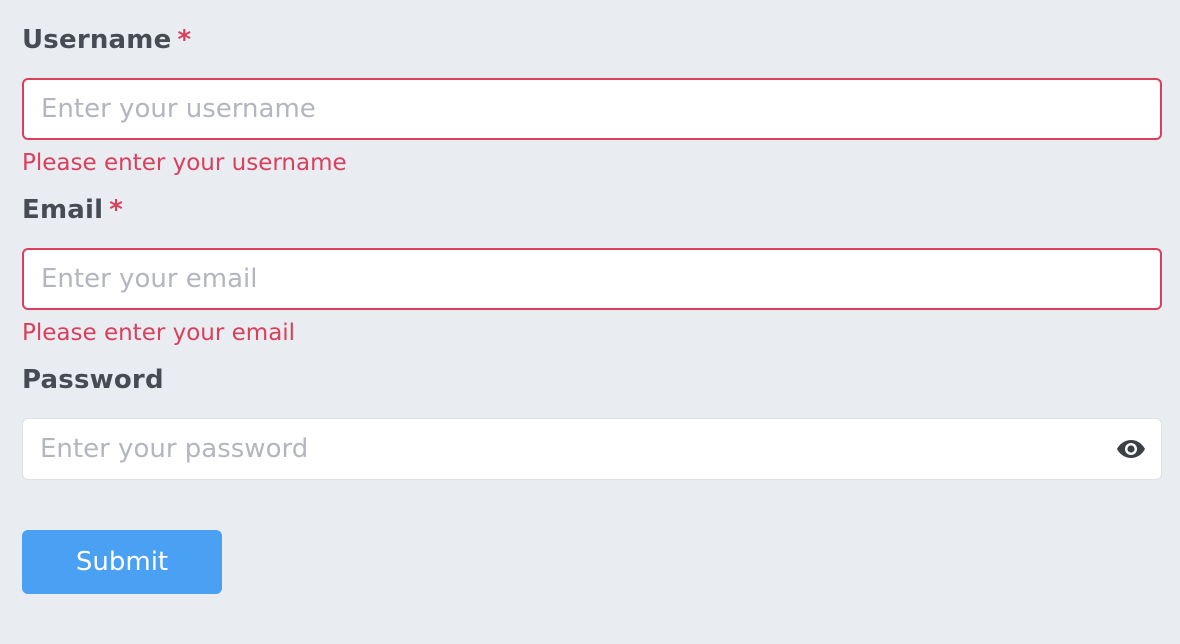  I want to click on username-error-message: Please enter your username, so click(184, 163).